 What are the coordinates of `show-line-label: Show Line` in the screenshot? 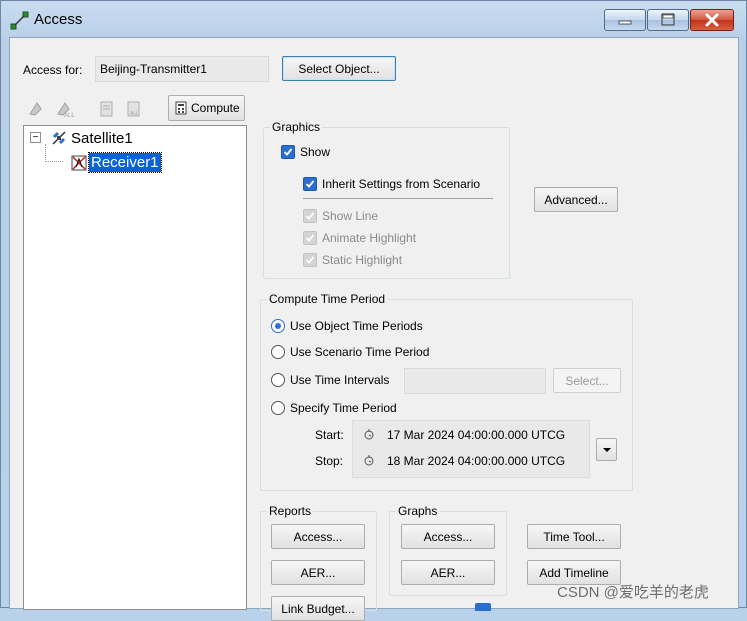 It's located at (350, 216).